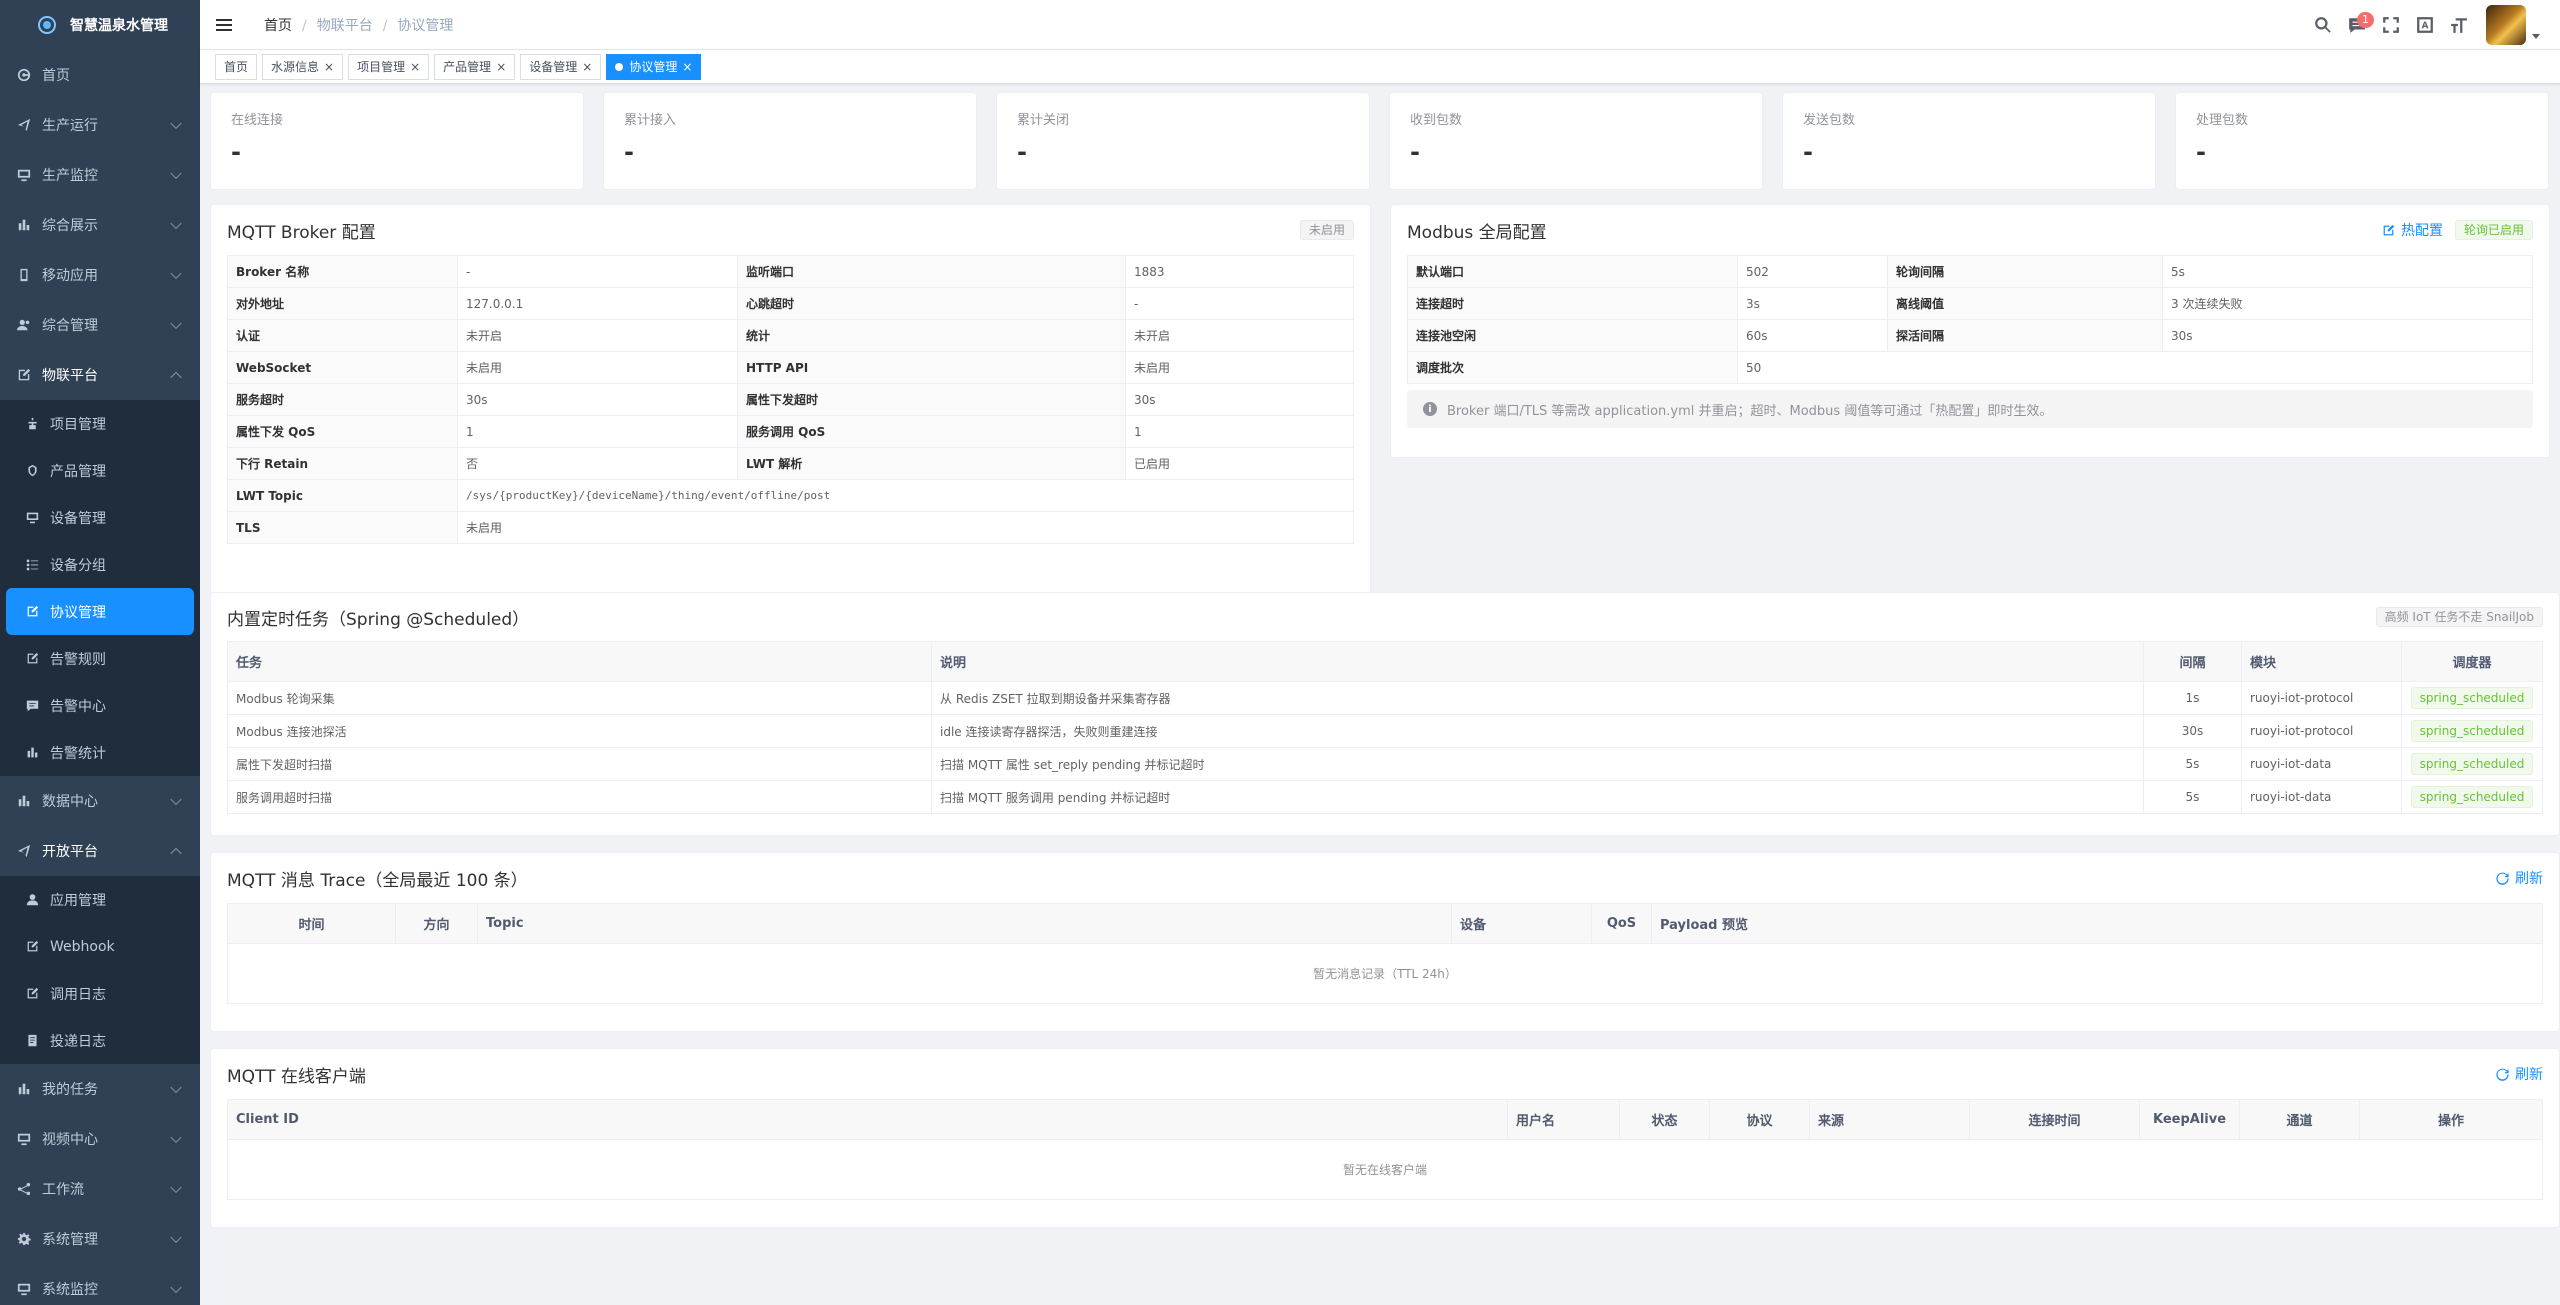 The image size is (2560, 1305). What do you see at coordinates (100, 75) in the screenshot?
I see `sidebar-item-home: 首页` at bounding box center [100, 75].